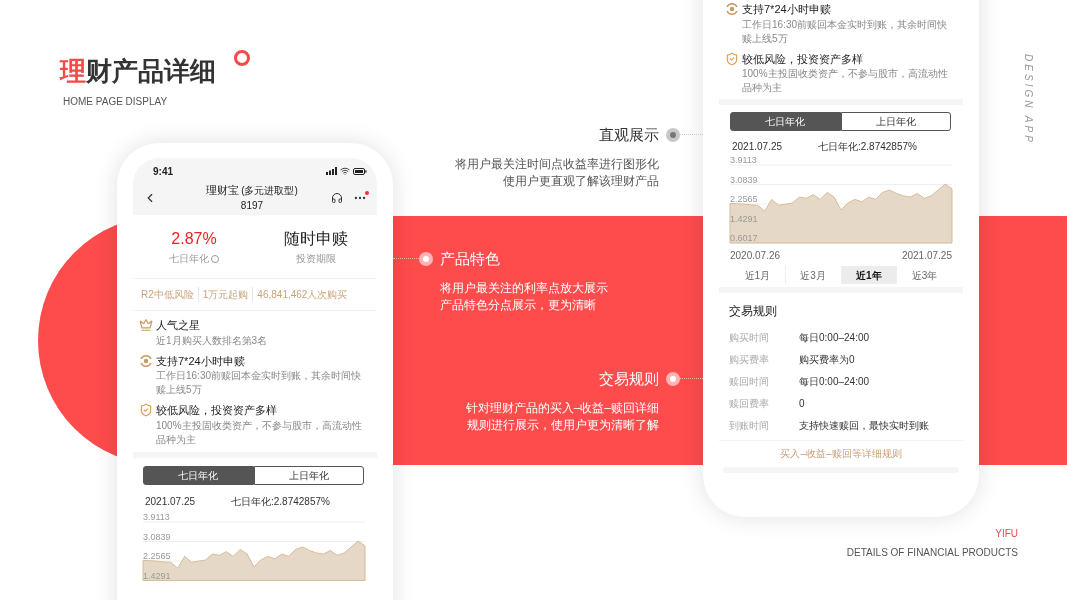 This screenshot has height=600, width=1067. What do you see at coordinates (629, 135) in the screenshot?
I see `annotation-title: 直观展示` at bounding box center [629, 135].